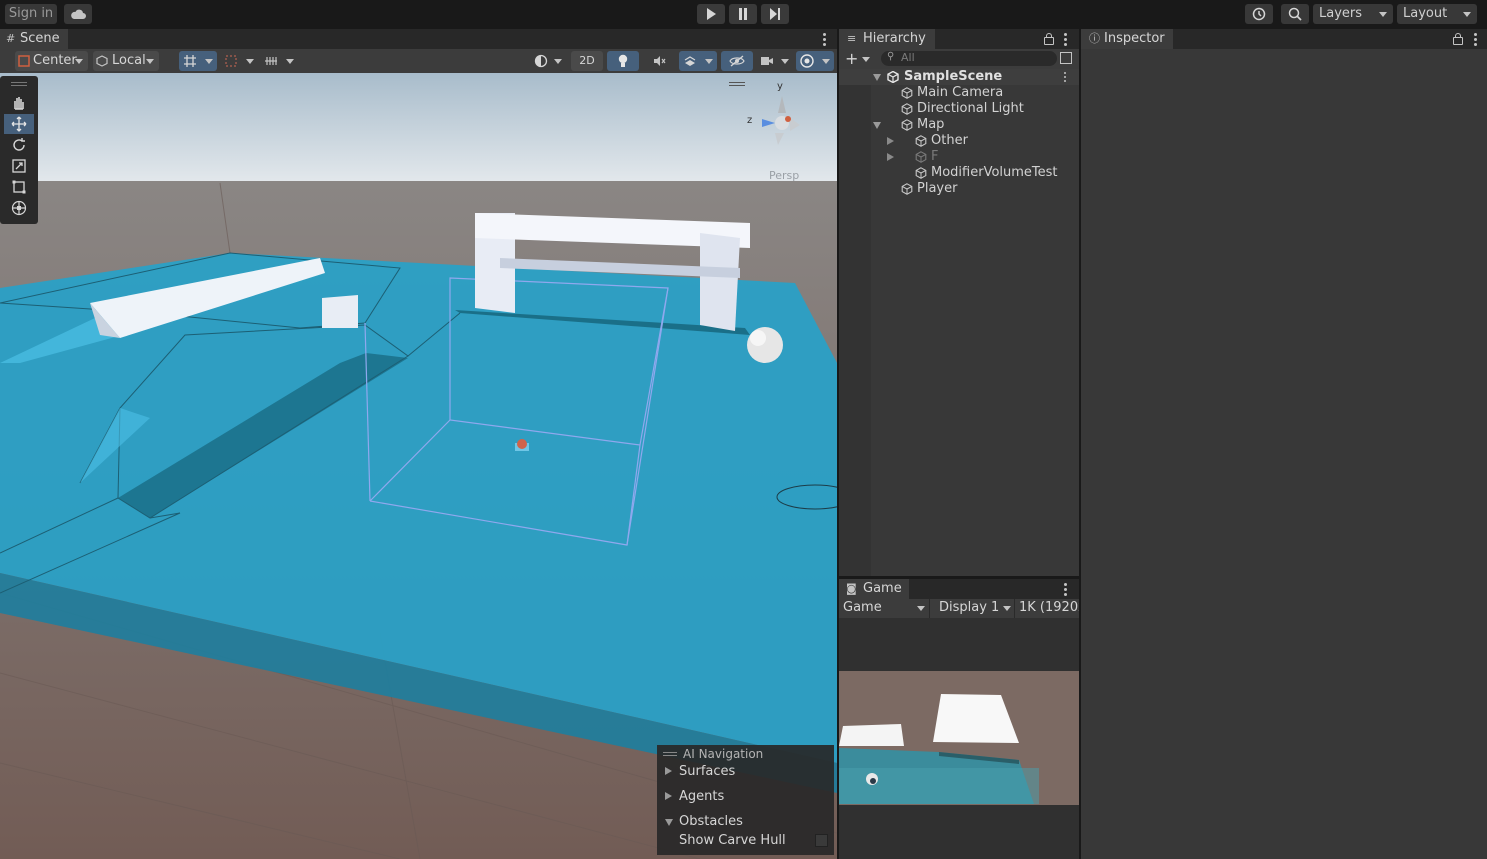 This screenshot has width=1487, height=859. What do you see at coordinates (55, 60) in the screenshot?
I see `pivot-mode-label: Center` at bounding box center [55, 60].